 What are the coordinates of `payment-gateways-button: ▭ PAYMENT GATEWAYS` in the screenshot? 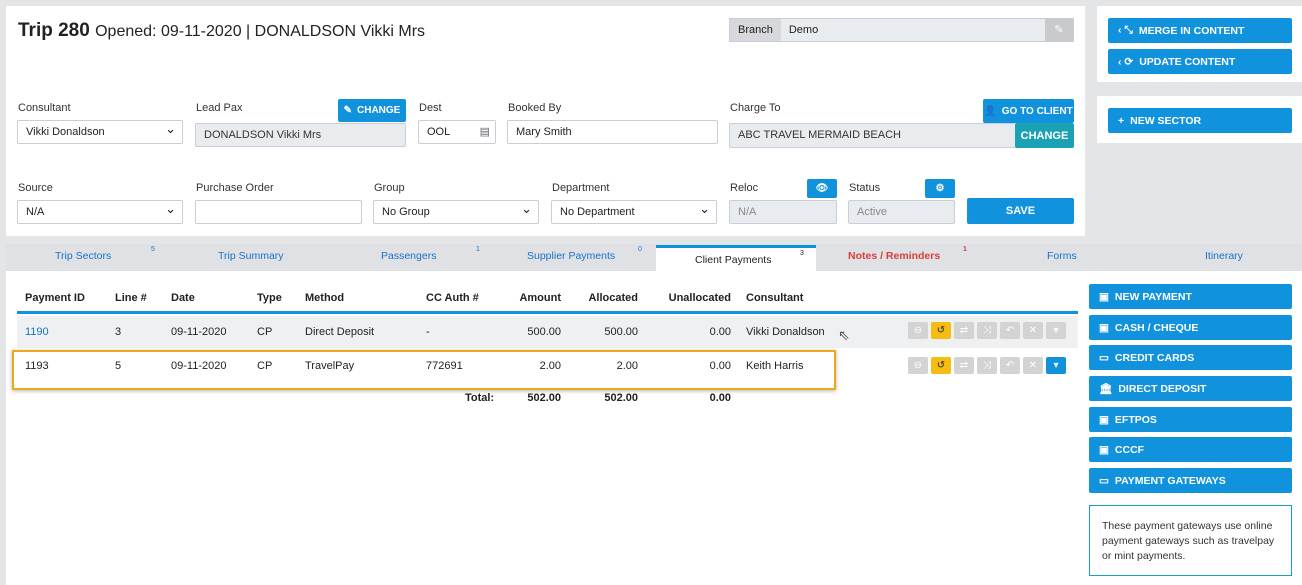 It's located at (1190, 480).